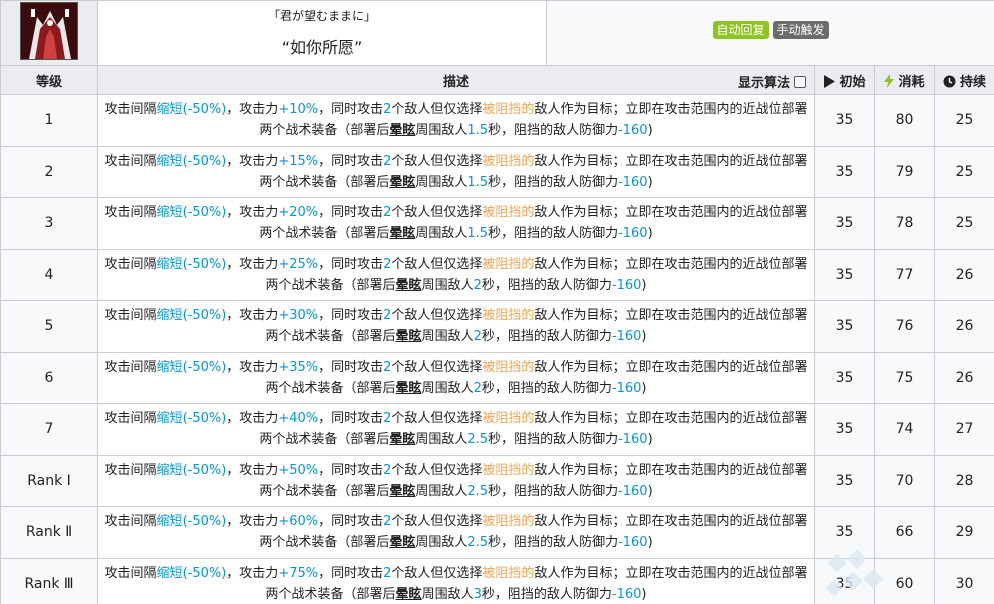 This screenshot has width=994, height=604. What do you see at coordinates (321, 15) in the screenshot?
I see `skill-name-jp: 「君が望むままに」` at bounding box center [321, 15].